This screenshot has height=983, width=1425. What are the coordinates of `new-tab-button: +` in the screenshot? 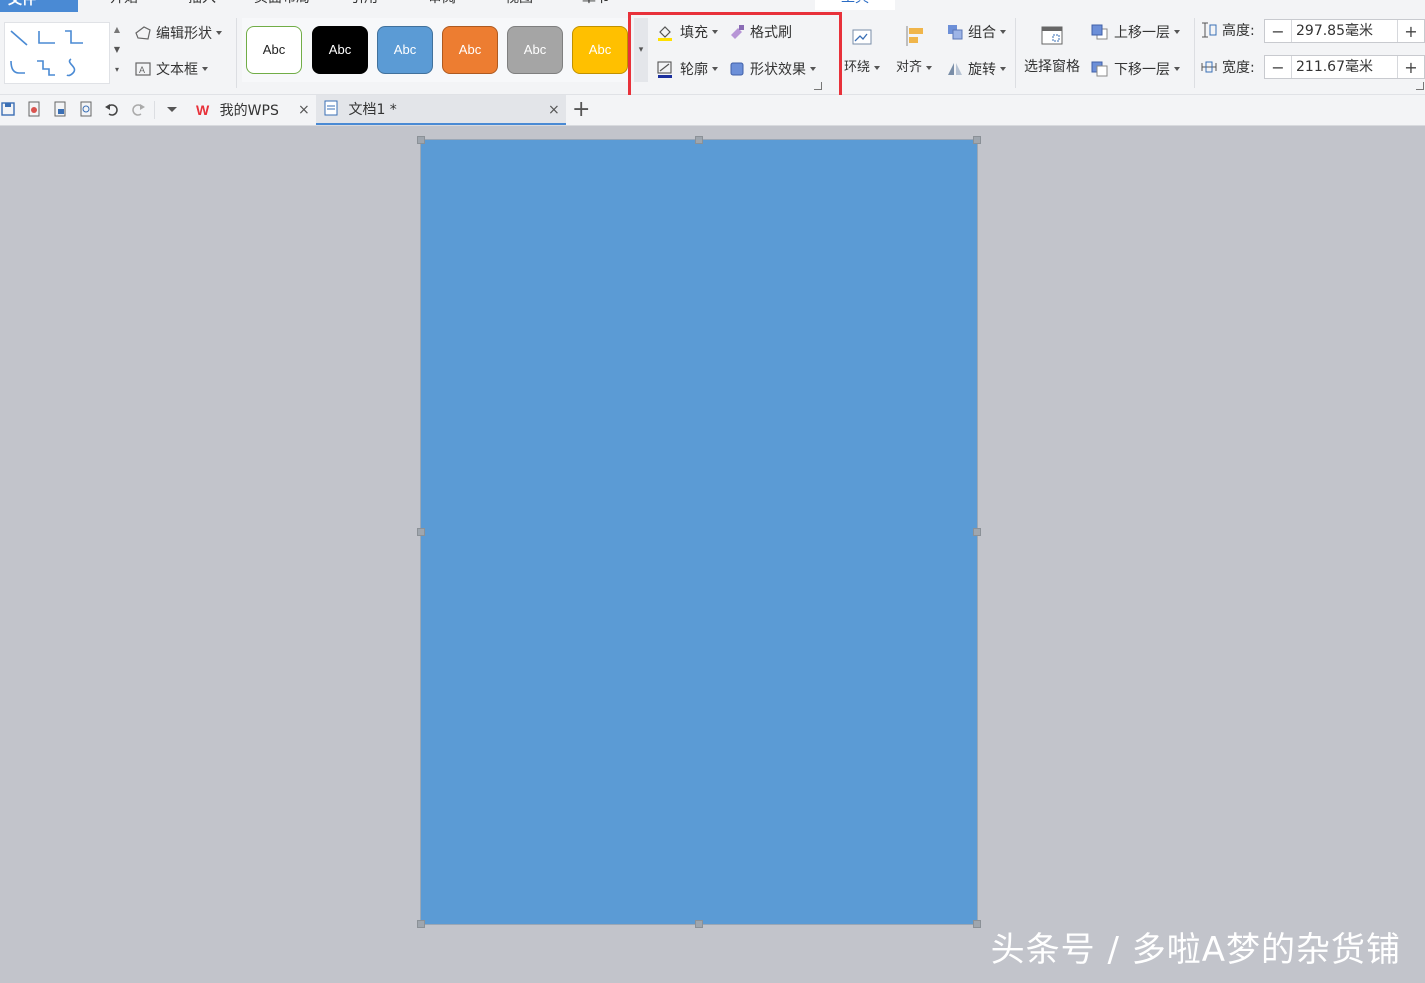 It's located at (581, 110).